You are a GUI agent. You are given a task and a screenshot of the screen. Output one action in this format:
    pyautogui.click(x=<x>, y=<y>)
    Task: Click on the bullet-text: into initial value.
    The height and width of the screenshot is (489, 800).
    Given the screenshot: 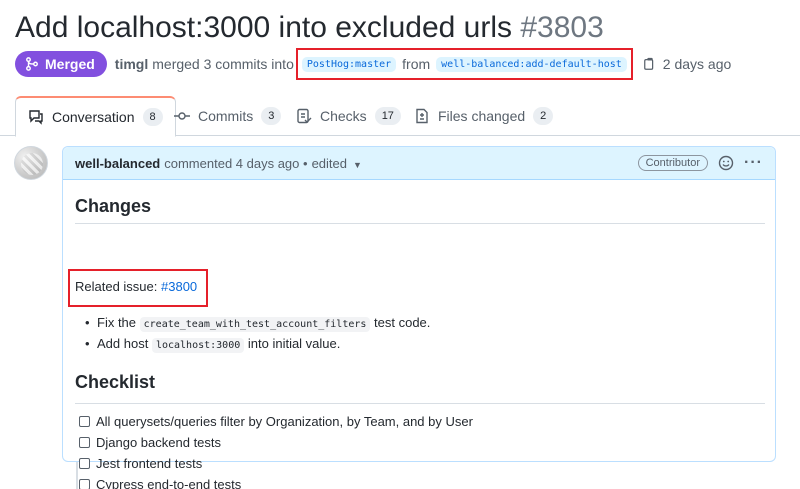 What is the action you would take?
    pyautogui.click(x=294, y=343)
    